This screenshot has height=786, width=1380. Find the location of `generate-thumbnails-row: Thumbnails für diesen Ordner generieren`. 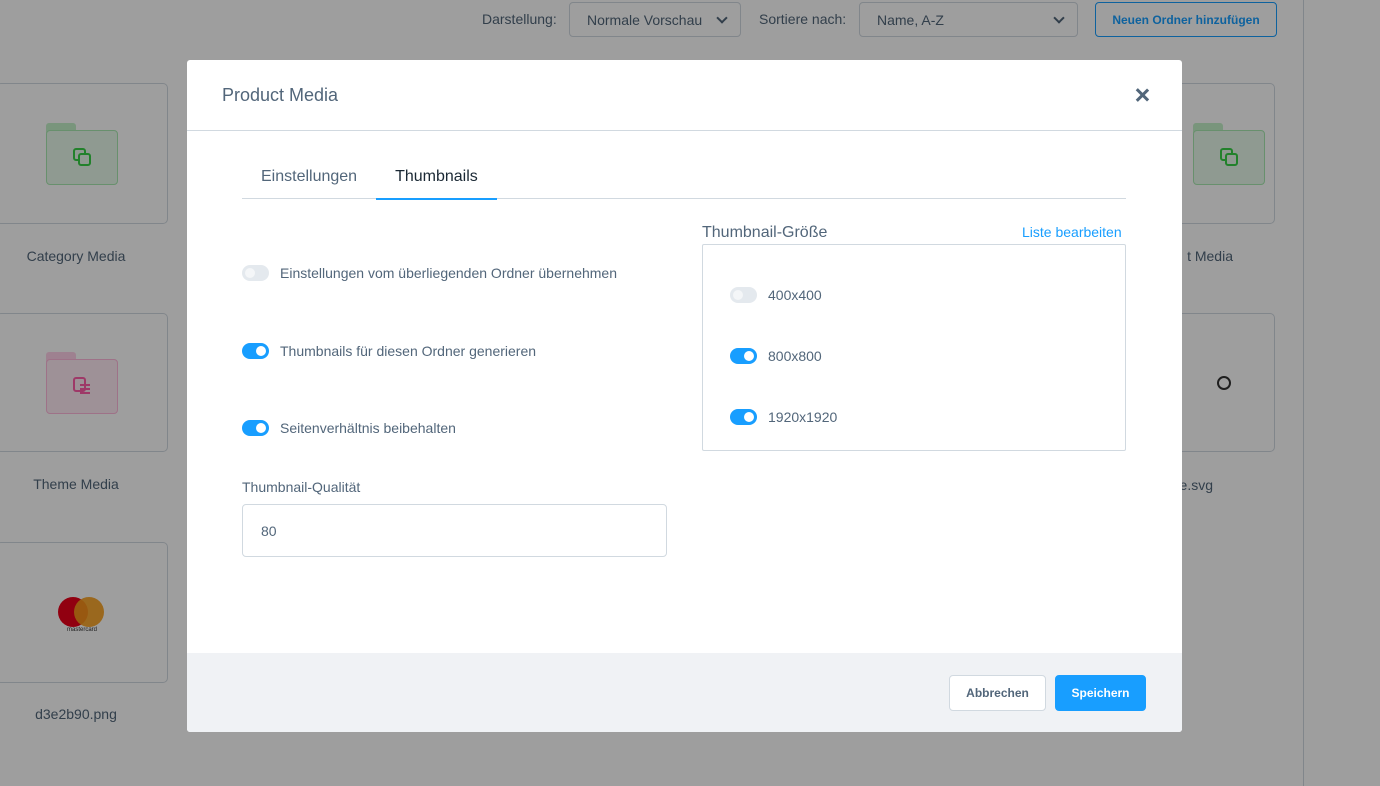

generate-thumbnails-row: Thumbnails für diesen Ordner generieren is located at coordinates (389, 351).